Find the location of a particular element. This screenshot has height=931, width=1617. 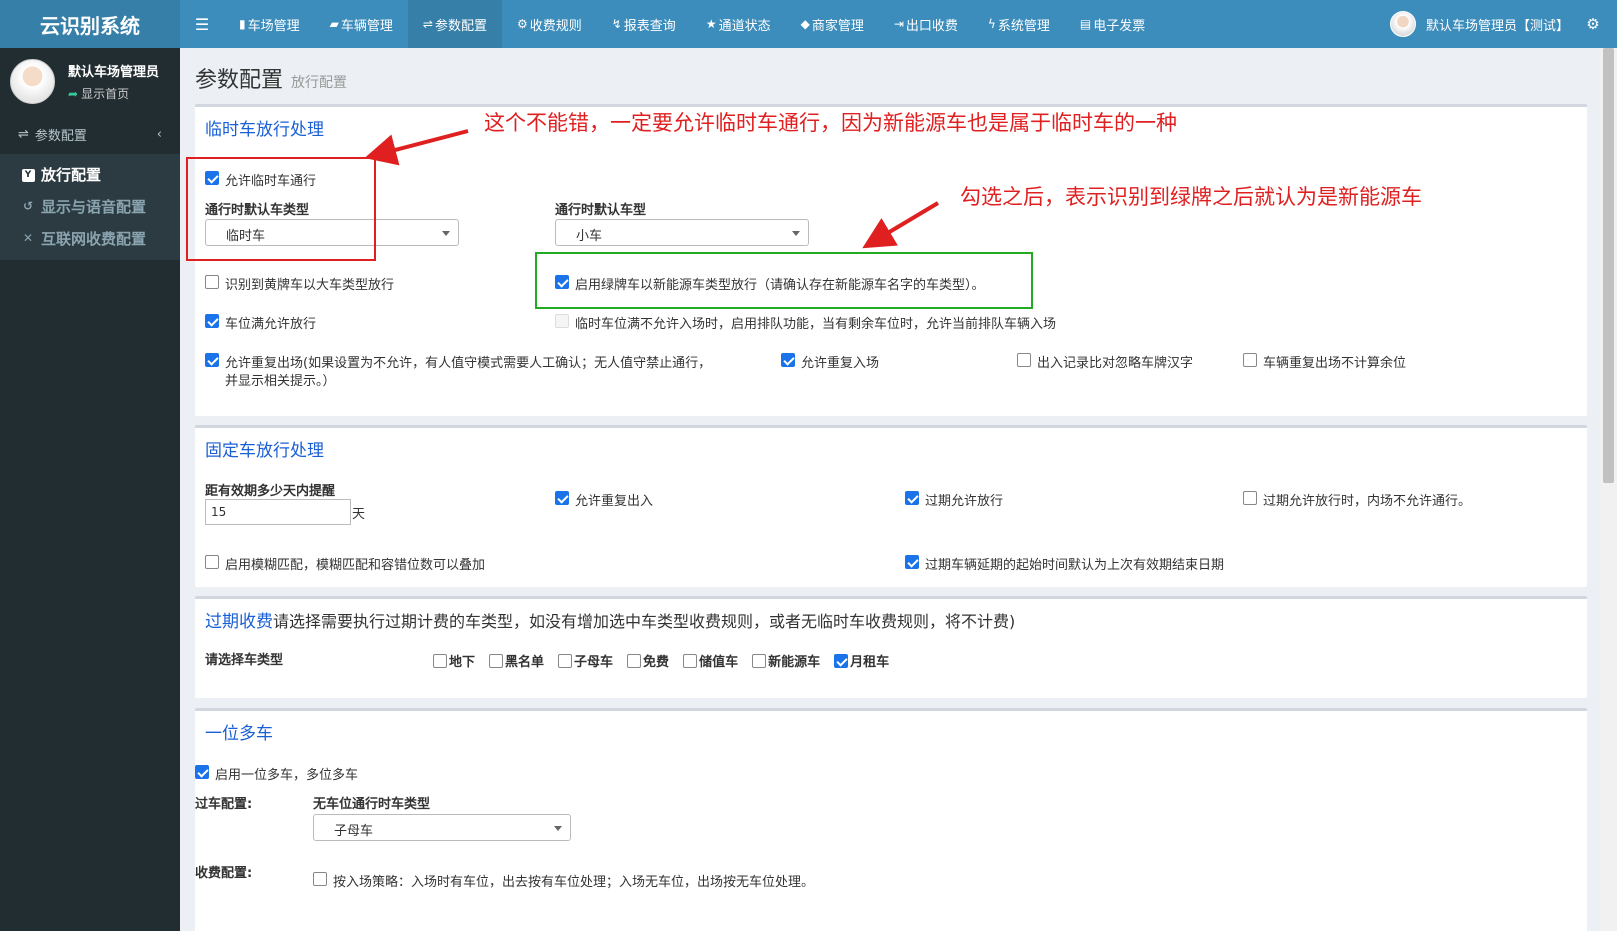

arrow-to-green-plate is located at coordinates (901, 225).